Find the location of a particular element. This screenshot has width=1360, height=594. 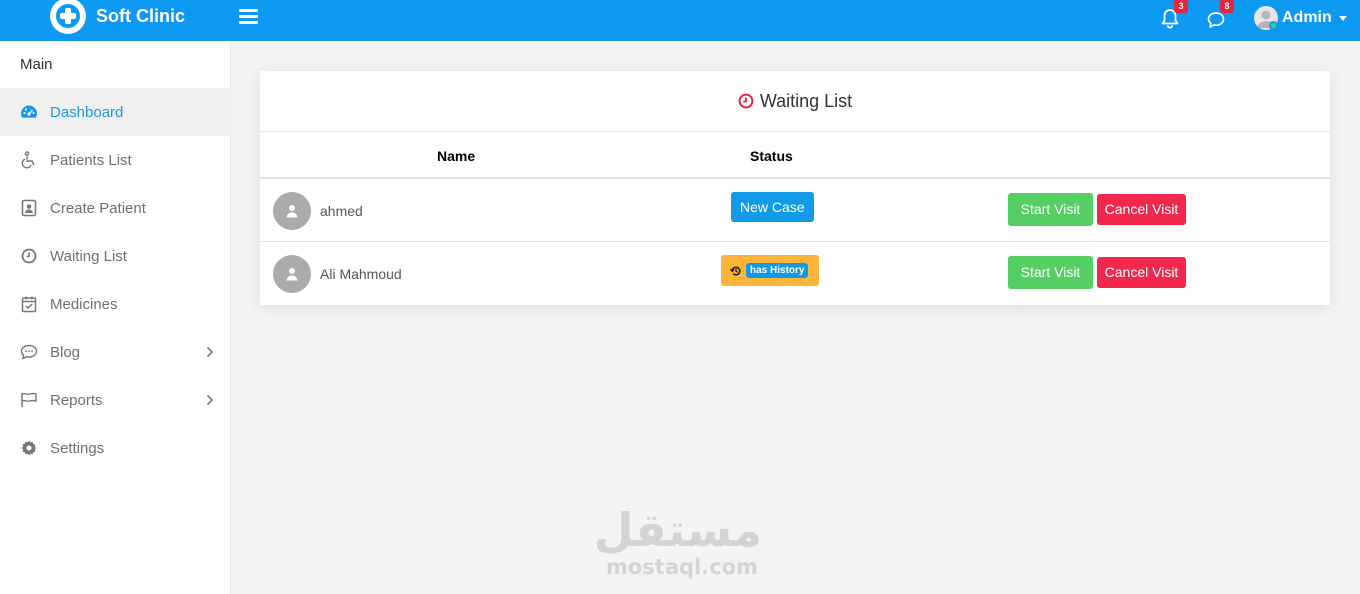

logo: Soft Clinic is located at coordinates (117, 17).